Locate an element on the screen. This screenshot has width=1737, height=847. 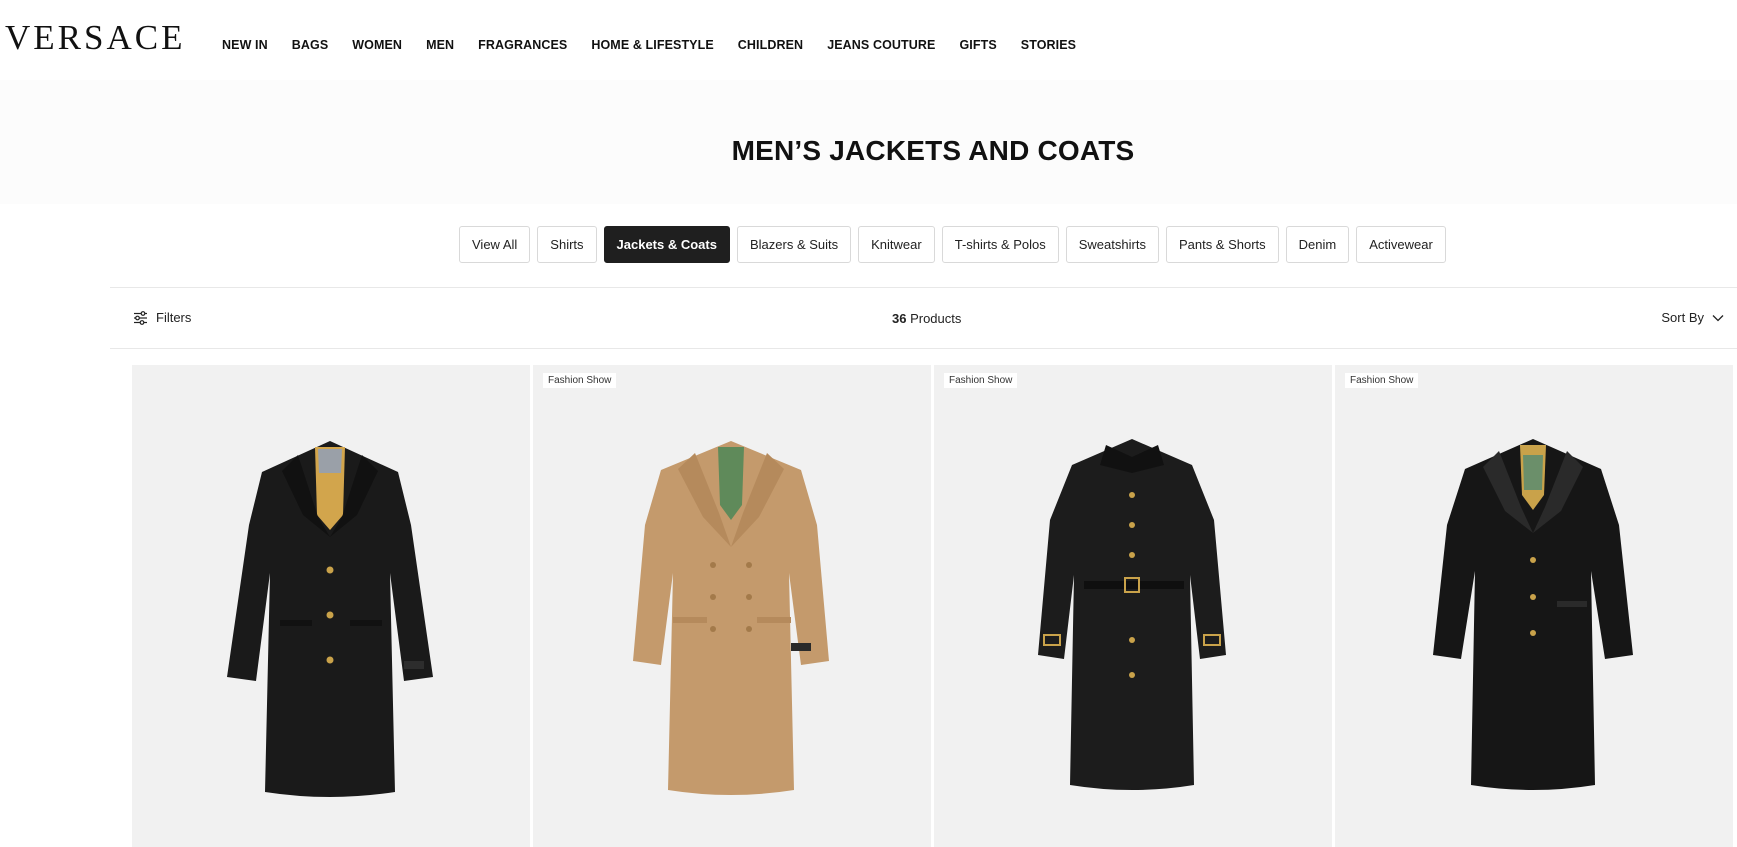
product-count: 36 Products is located at coordinates (926, 318).